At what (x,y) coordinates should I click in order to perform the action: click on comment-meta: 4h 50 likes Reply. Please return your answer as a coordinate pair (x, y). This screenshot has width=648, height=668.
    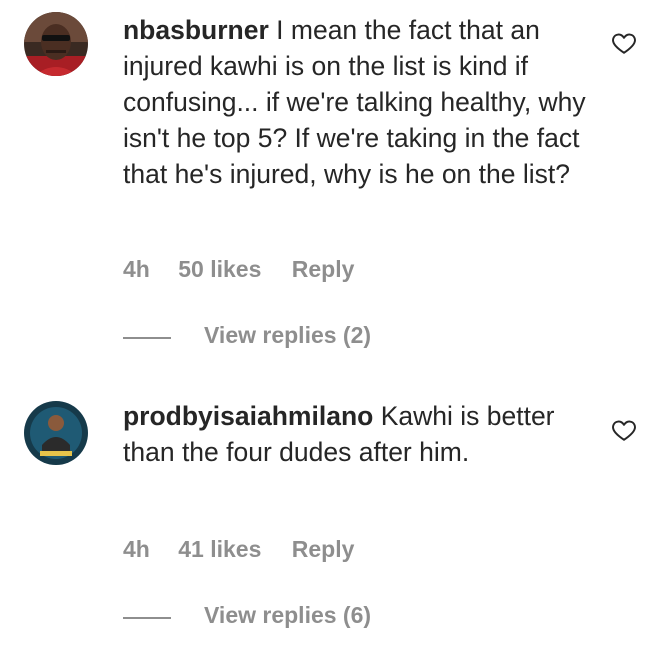
    Looking at the image, I should click on (238, 269).